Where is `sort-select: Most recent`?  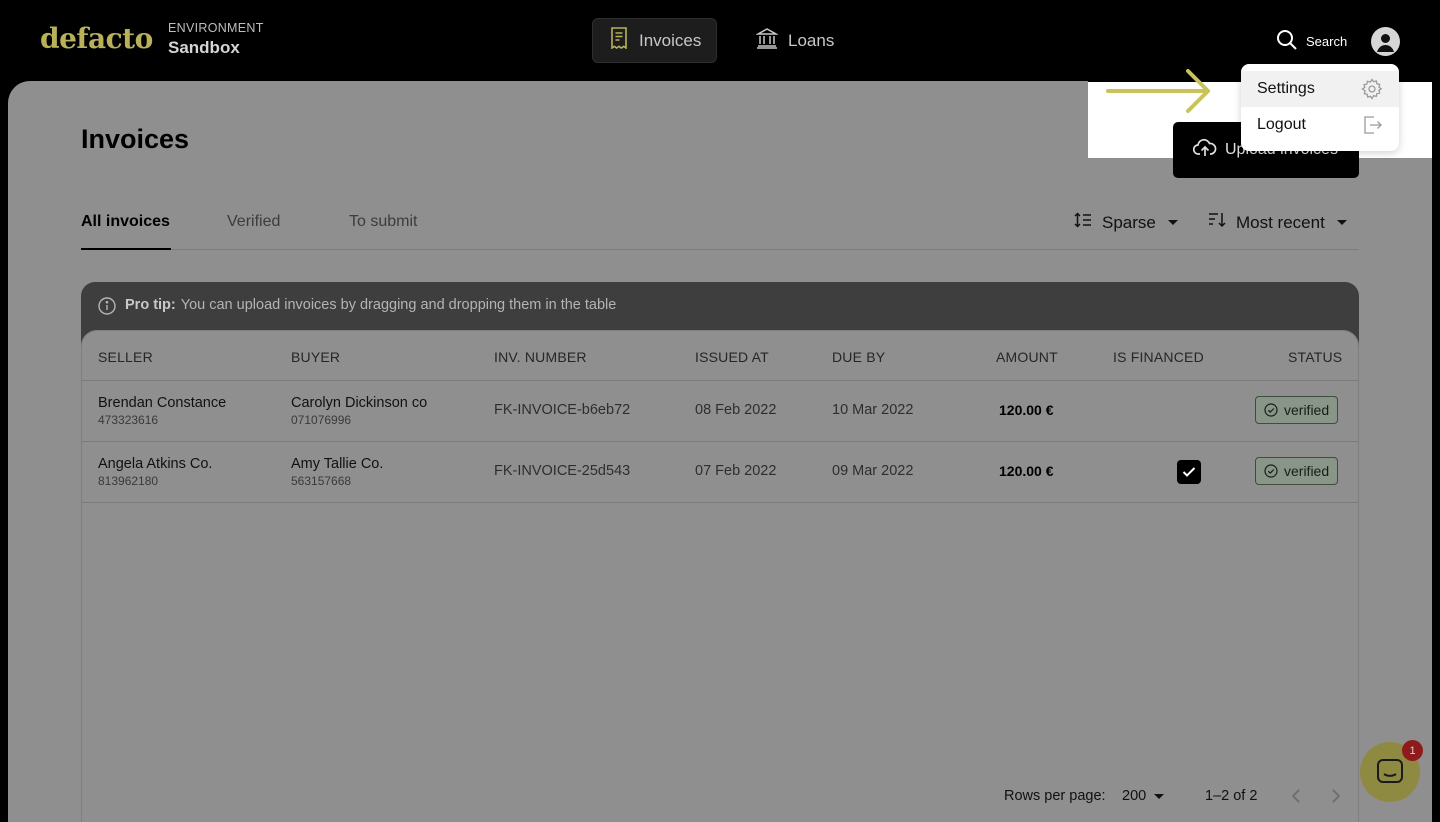 sort-select: Most recent is located at coordinates (1277, 222).